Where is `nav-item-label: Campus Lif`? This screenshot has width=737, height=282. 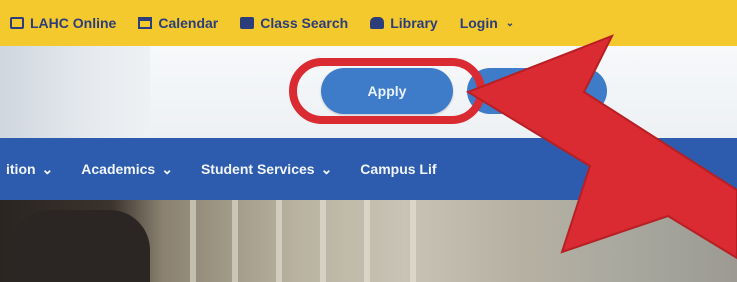
nav-item-label: Campus Lif is located at coordinates (398, 169).